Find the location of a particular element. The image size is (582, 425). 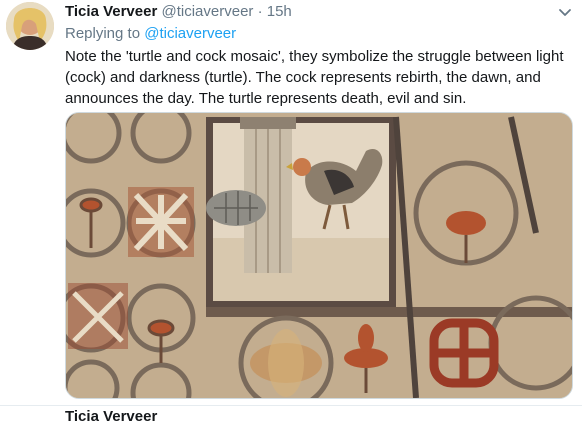

replying-to-label: Replying to is located at coordinates (103, 33).